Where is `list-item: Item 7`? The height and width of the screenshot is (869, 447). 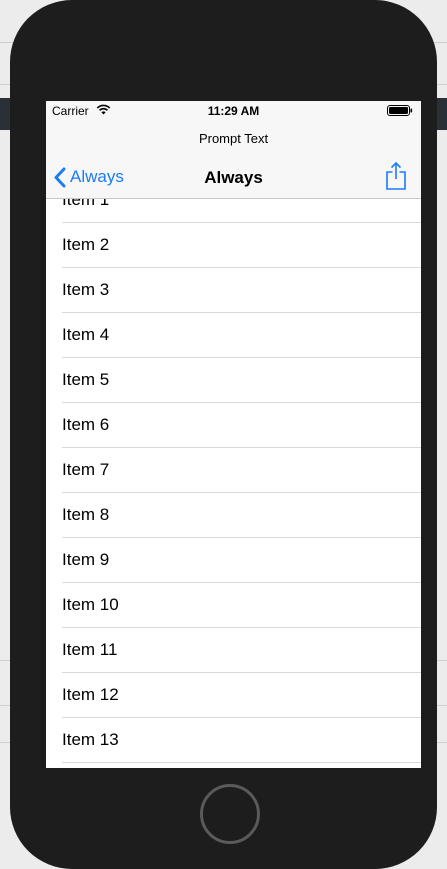
list-item: Item 7 is located at coordinates (233, 470).